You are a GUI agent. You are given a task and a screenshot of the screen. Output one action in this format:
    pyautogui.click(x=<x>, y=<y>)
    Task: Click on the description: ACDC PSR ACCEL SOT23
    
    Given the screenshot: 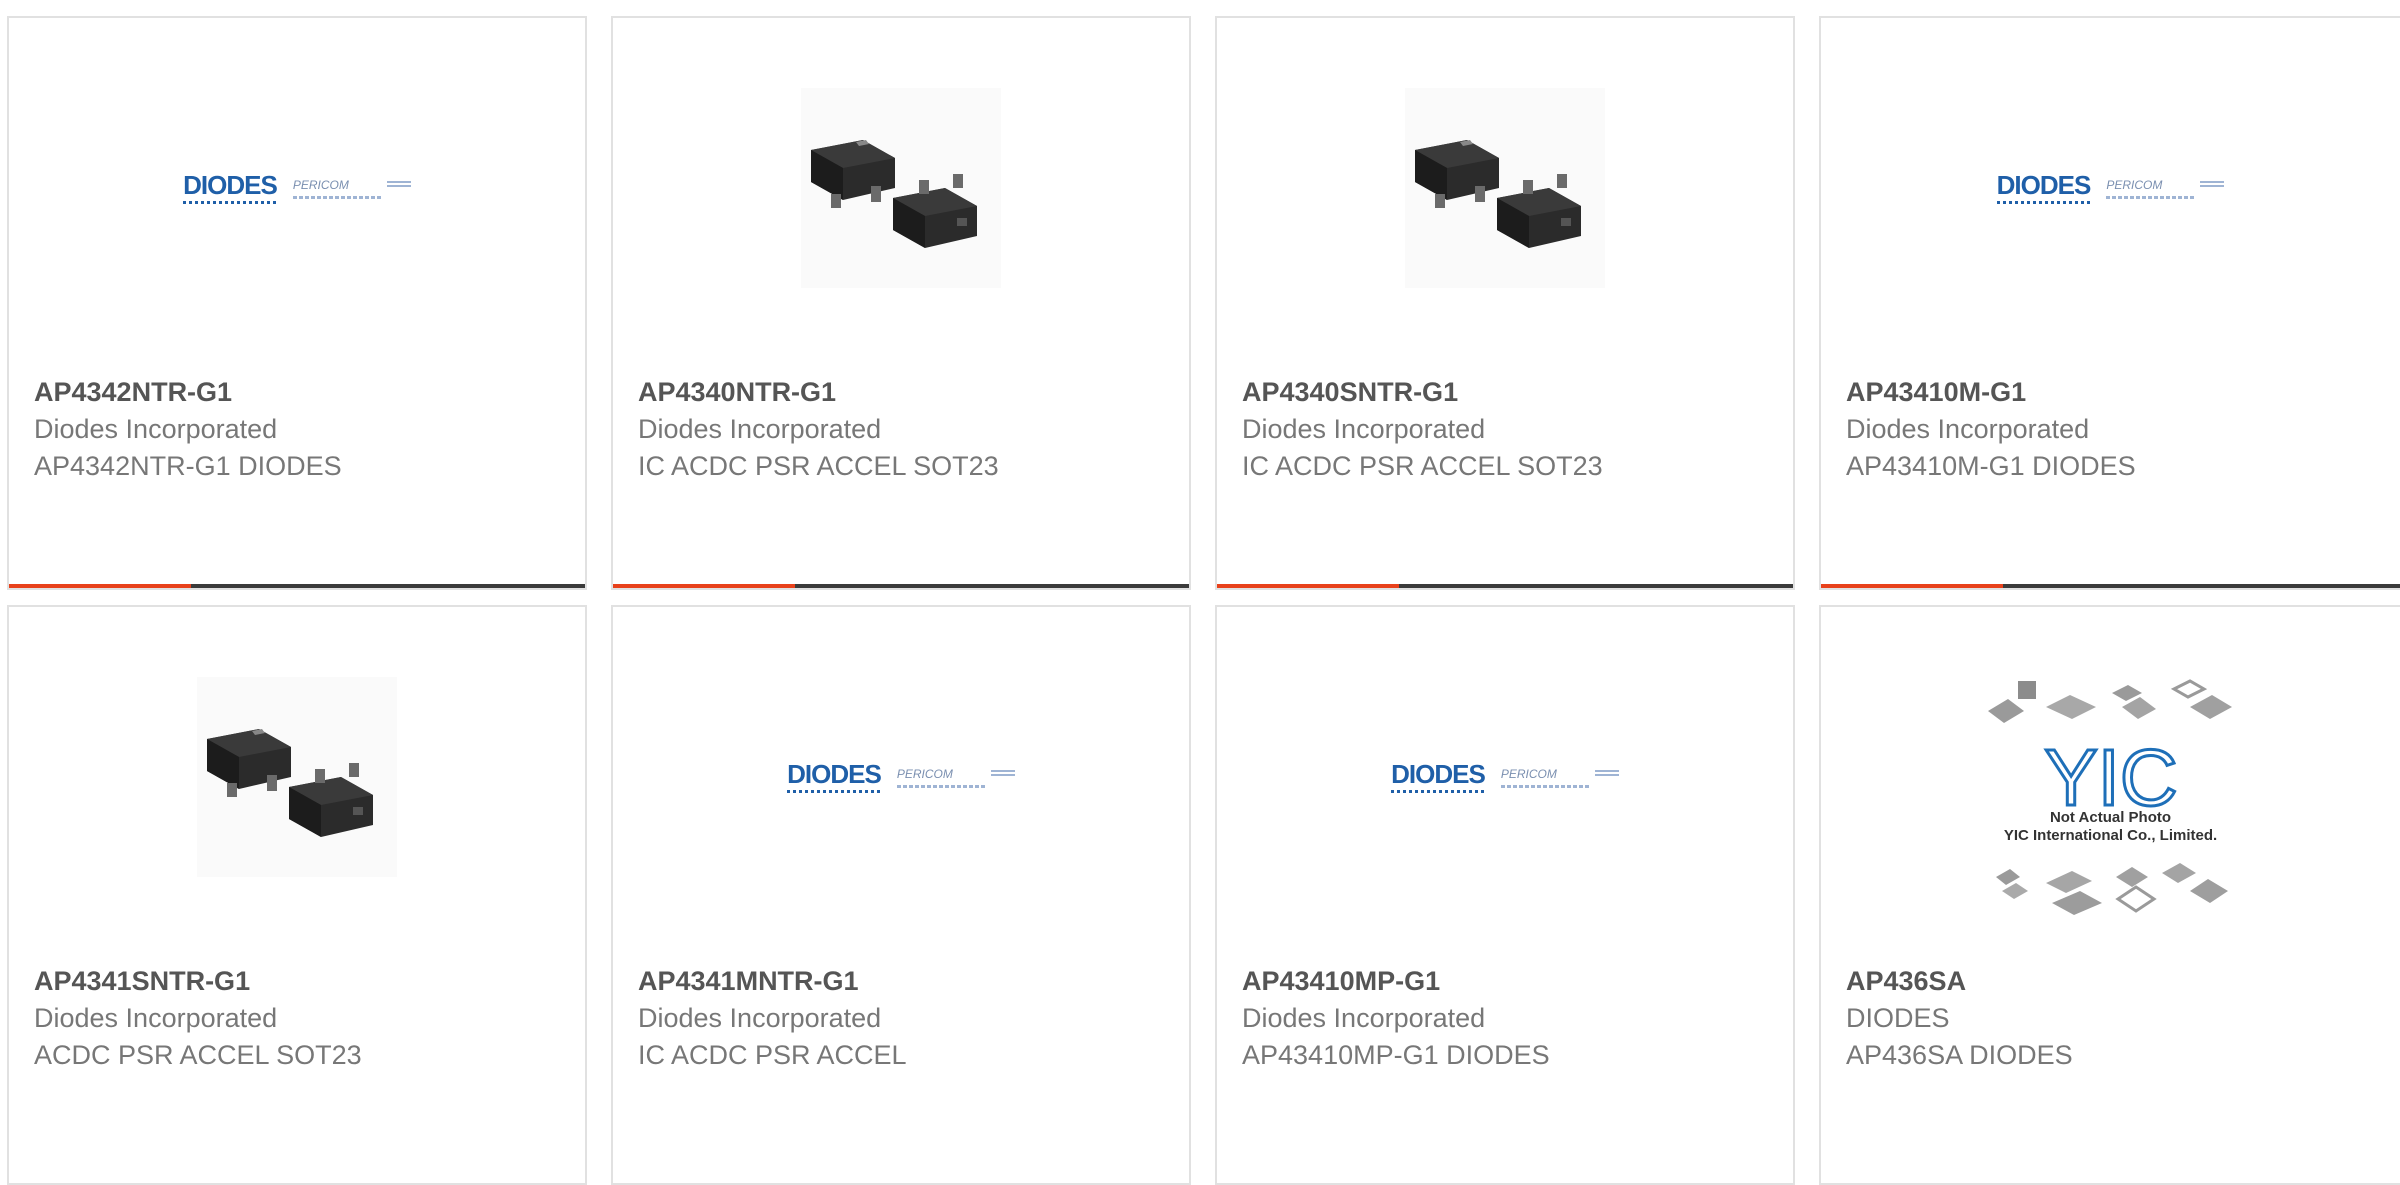 What is the action you would take?
    pyautogui.click(x=198, y=1055)
    